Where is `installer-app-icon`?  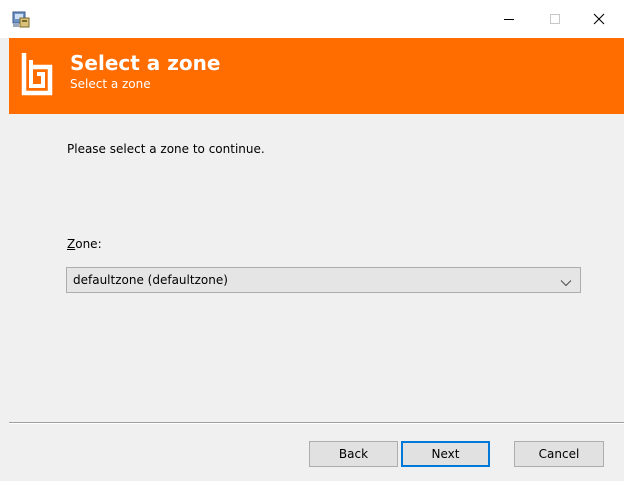 installer-app-icon is located at coordinates (21, 19).